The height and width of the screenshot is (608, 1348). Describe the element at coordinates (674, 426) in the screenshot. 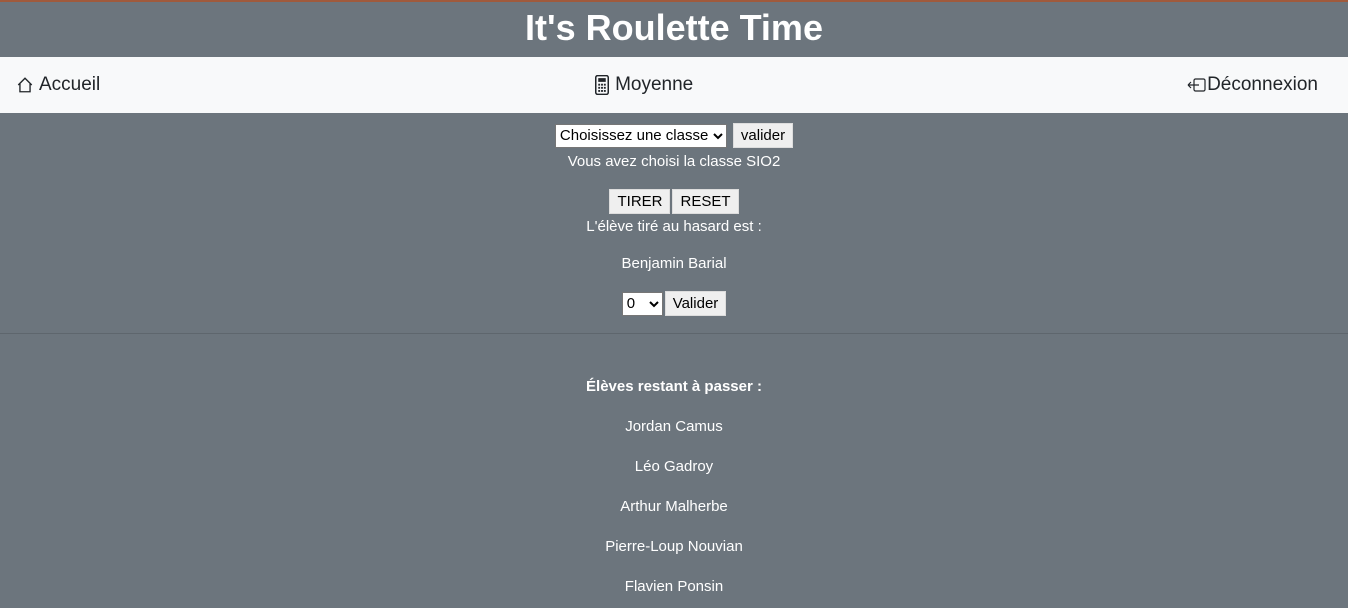

I see `list-item: Jordan Camus` at that location.